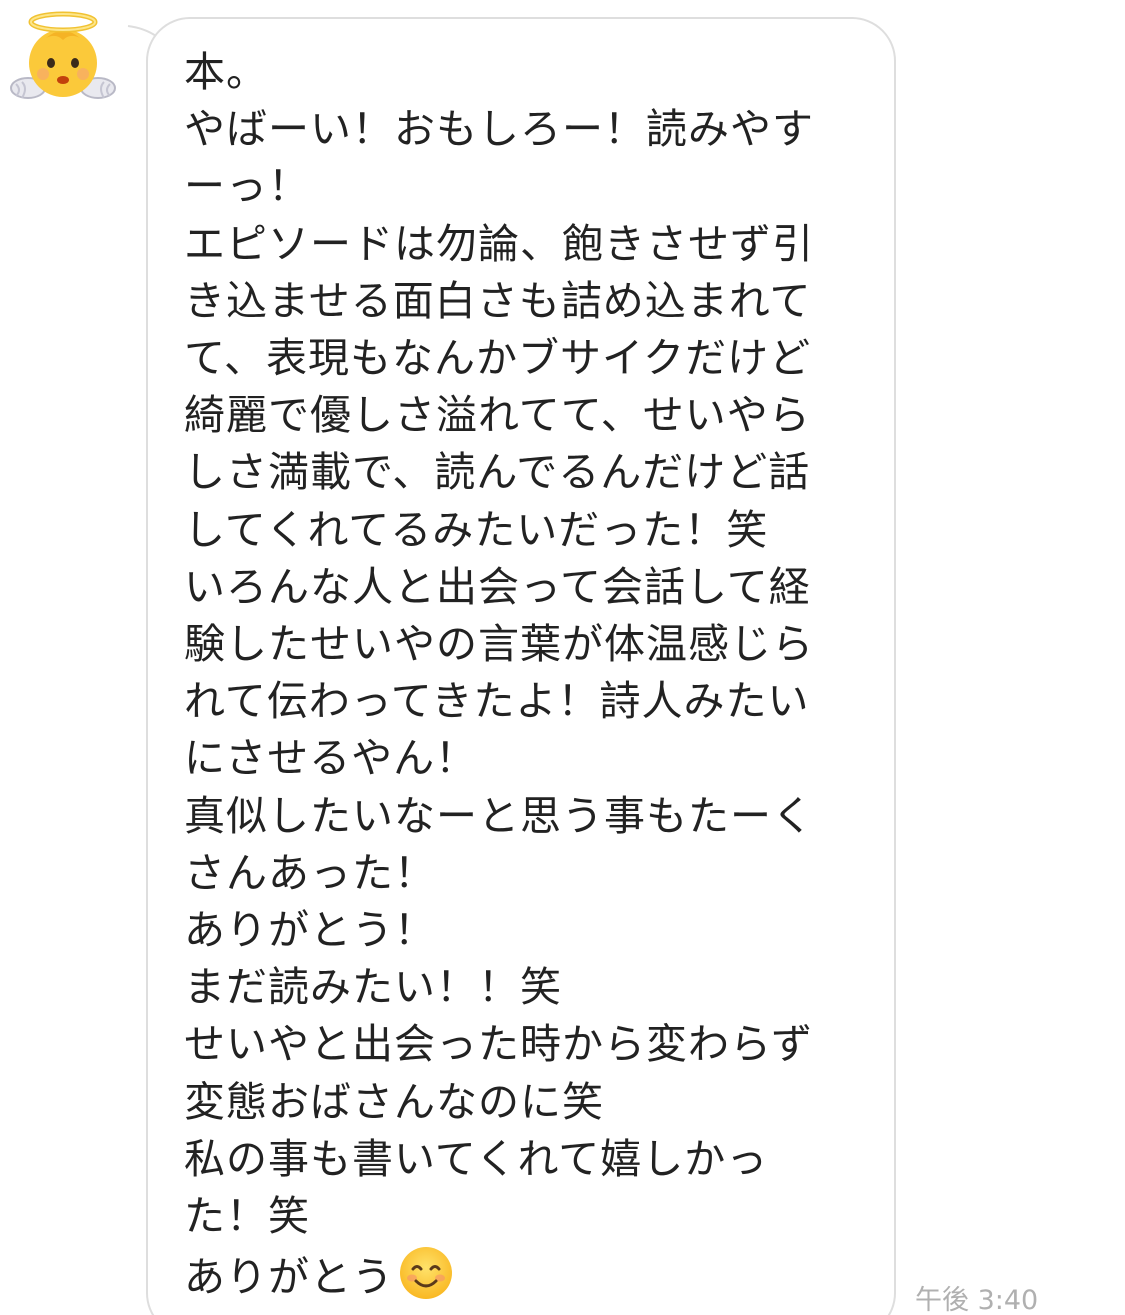  I want to click on message-line: 真似したいなーと思う事もたーく, so click(499, 815).